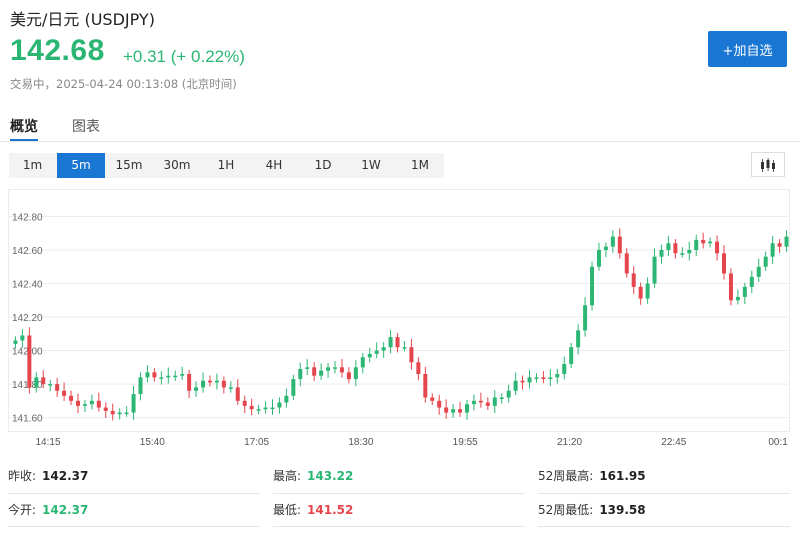 This screenshot has width=800, height=534. I want to click on period-1h: 1H, so click(226, 165).